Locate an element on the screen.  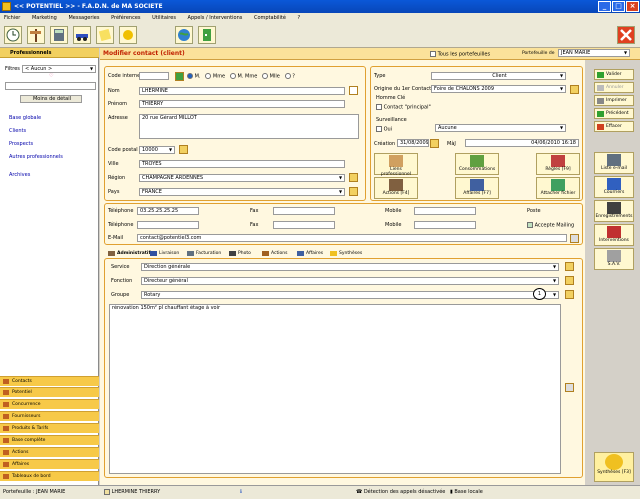
sidebar-item-base-complete: Base complète is located at coordinates (49, 440).